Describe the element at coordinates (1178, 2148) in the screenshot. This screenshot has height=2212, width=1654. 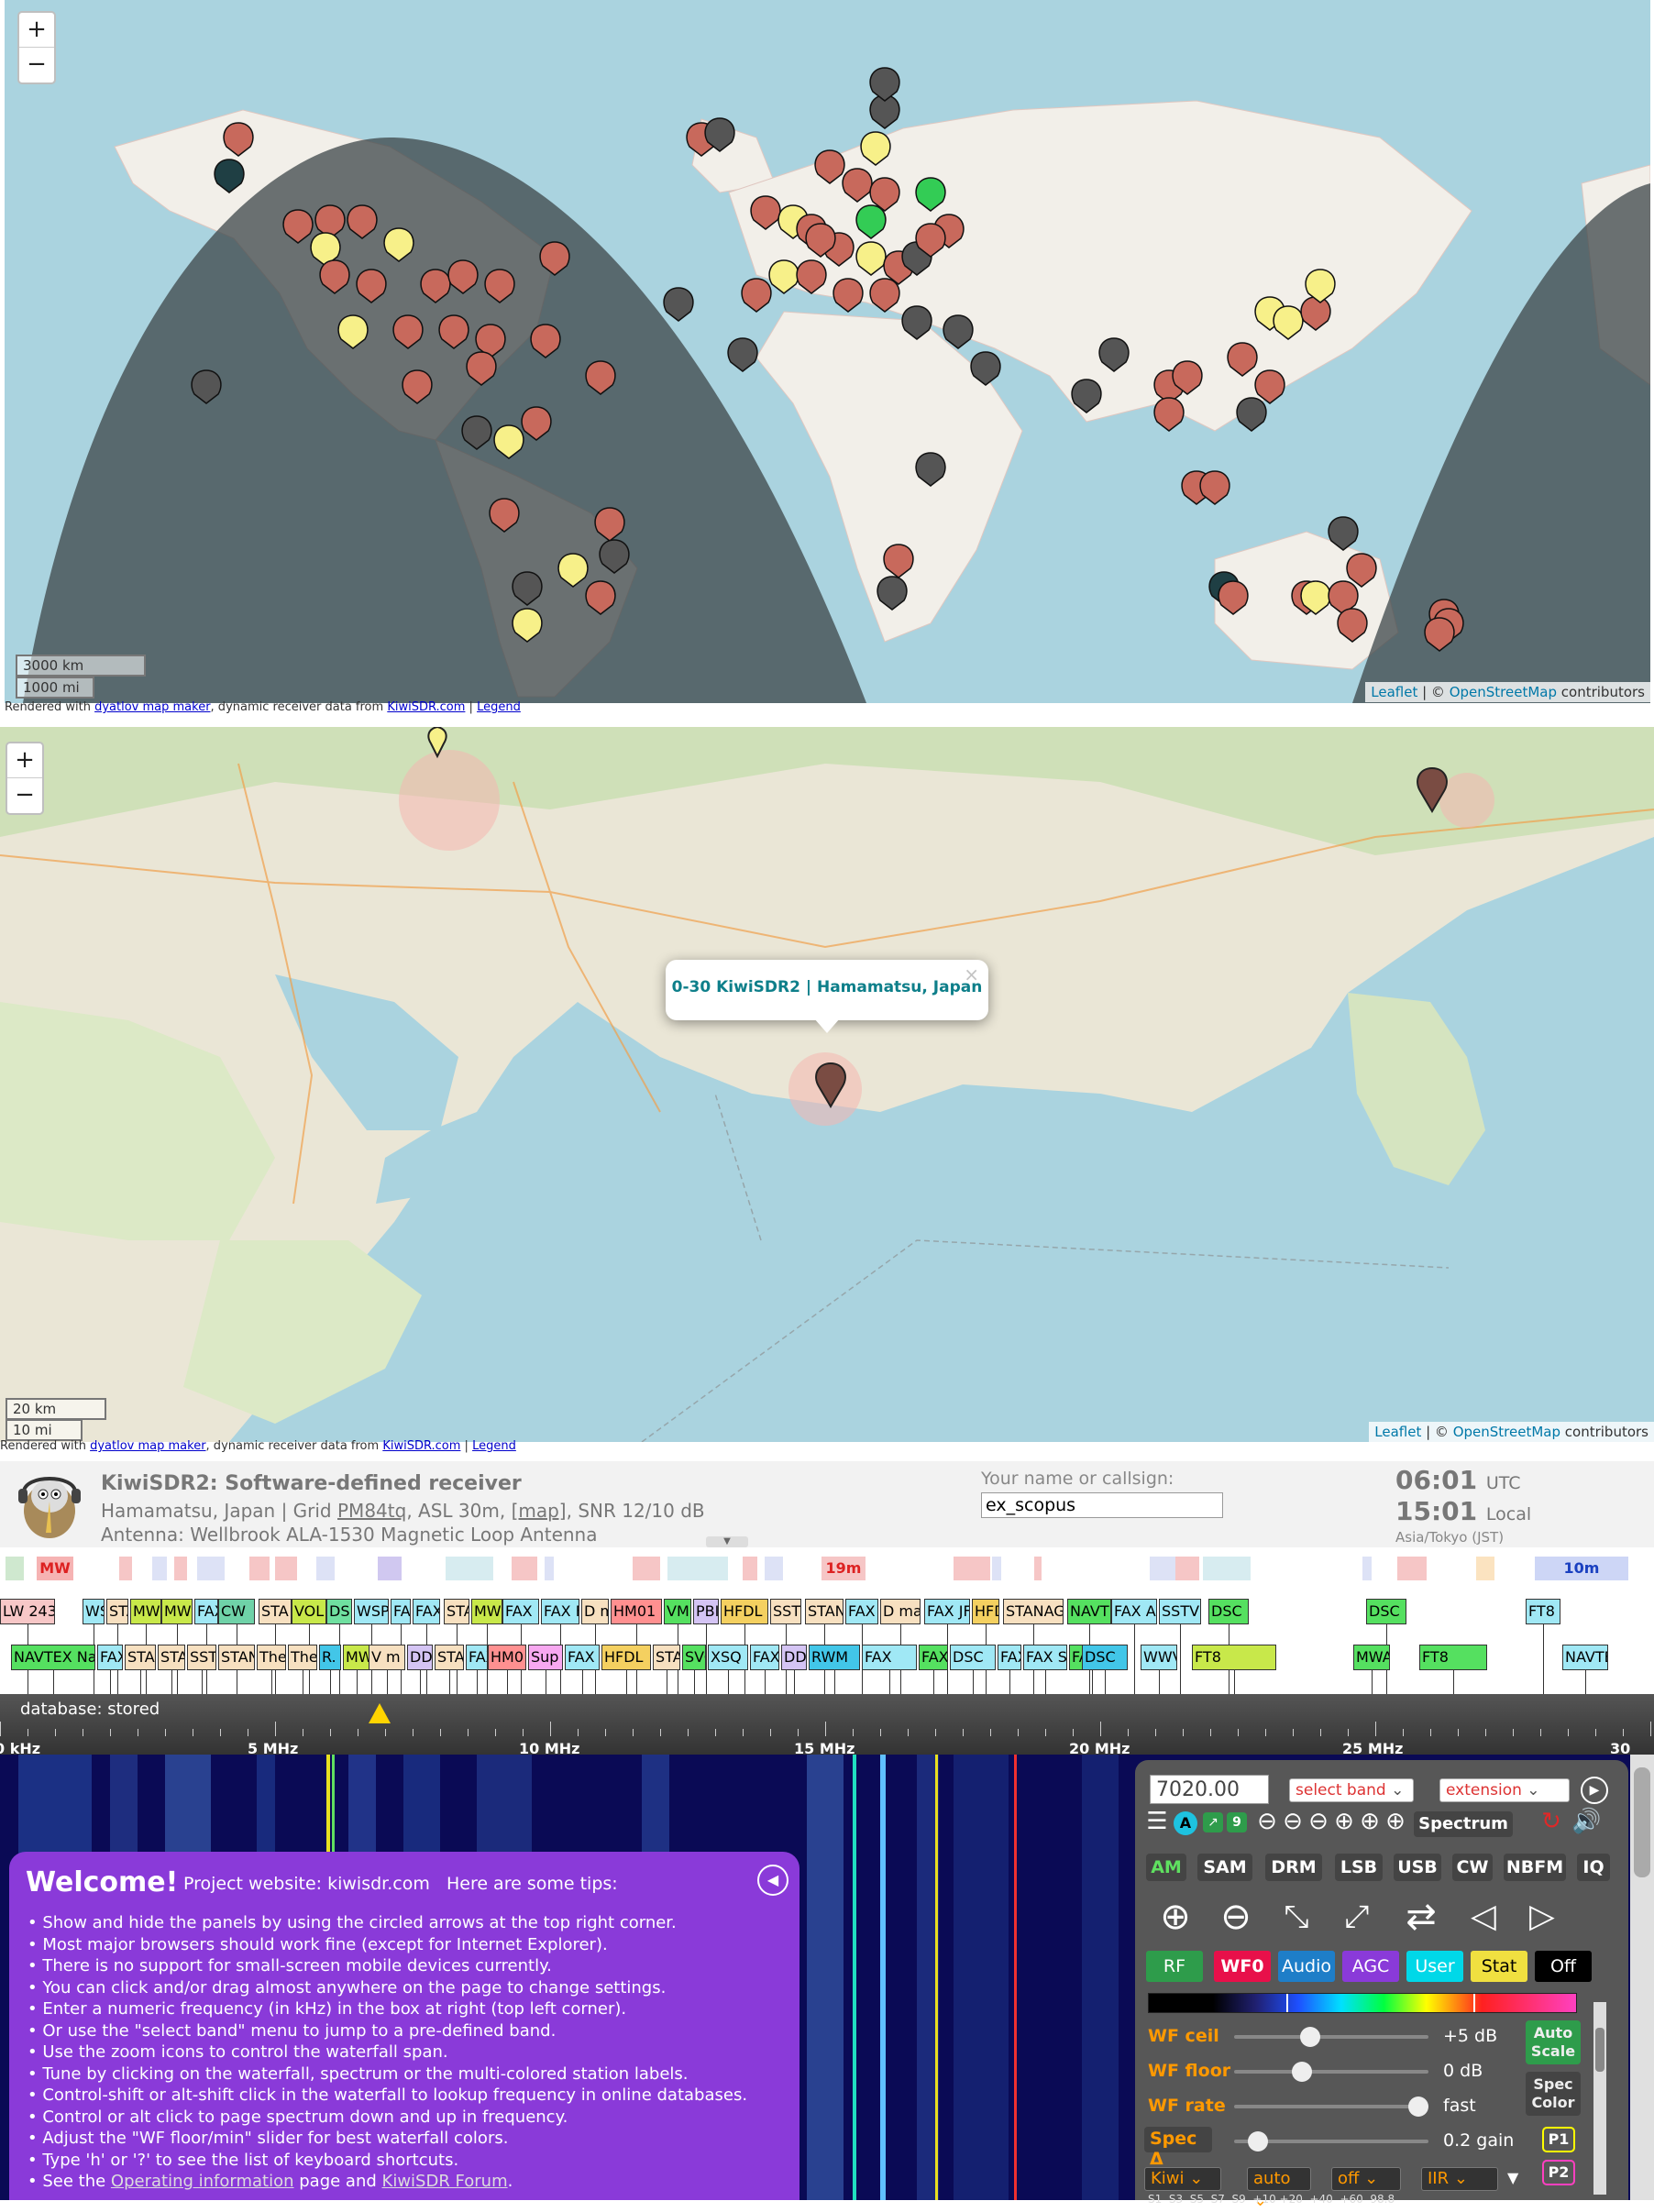
I see `spec-delta-button: Spec Δ` at that location.